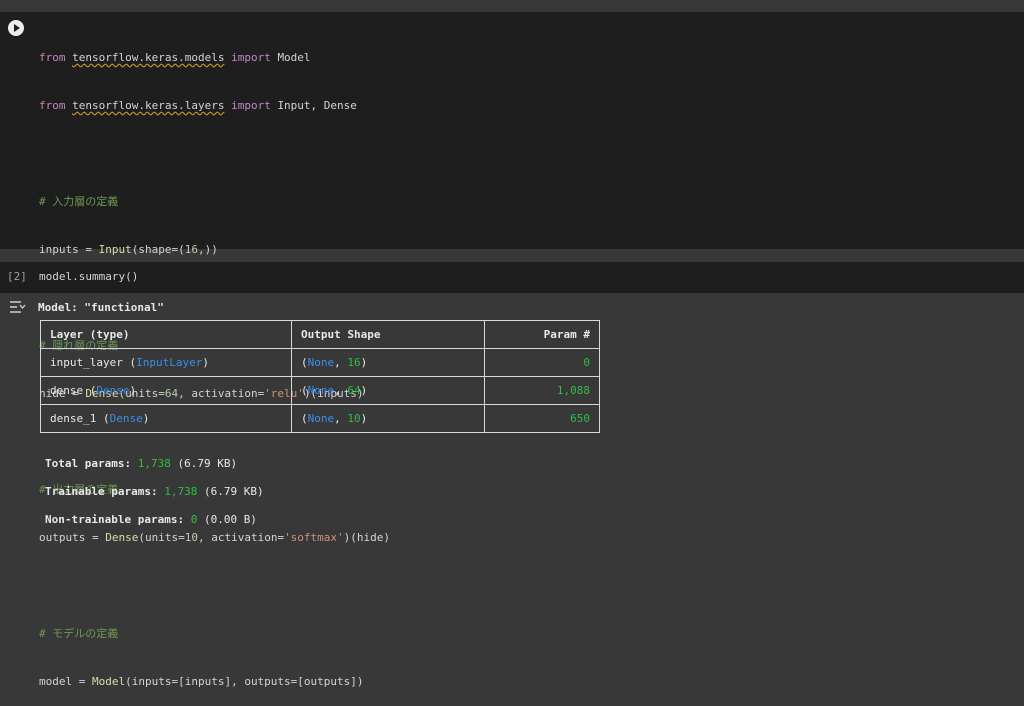  What do you see at coordinates (542, 418) in the screenshot?
I see `param-cell: 650` at bounding box center [542, 418].